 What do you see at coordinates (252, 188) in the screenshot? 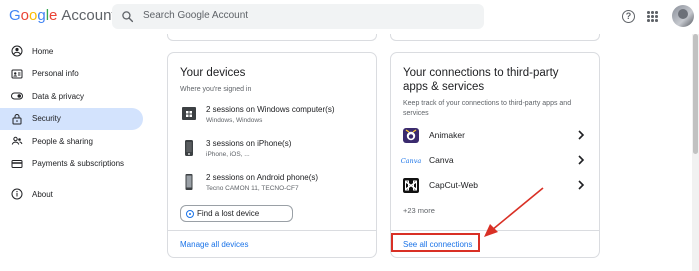
I see `device-detail: Tecno CAMON 11, TECNO-CF7` at bounding box center [252, 188].